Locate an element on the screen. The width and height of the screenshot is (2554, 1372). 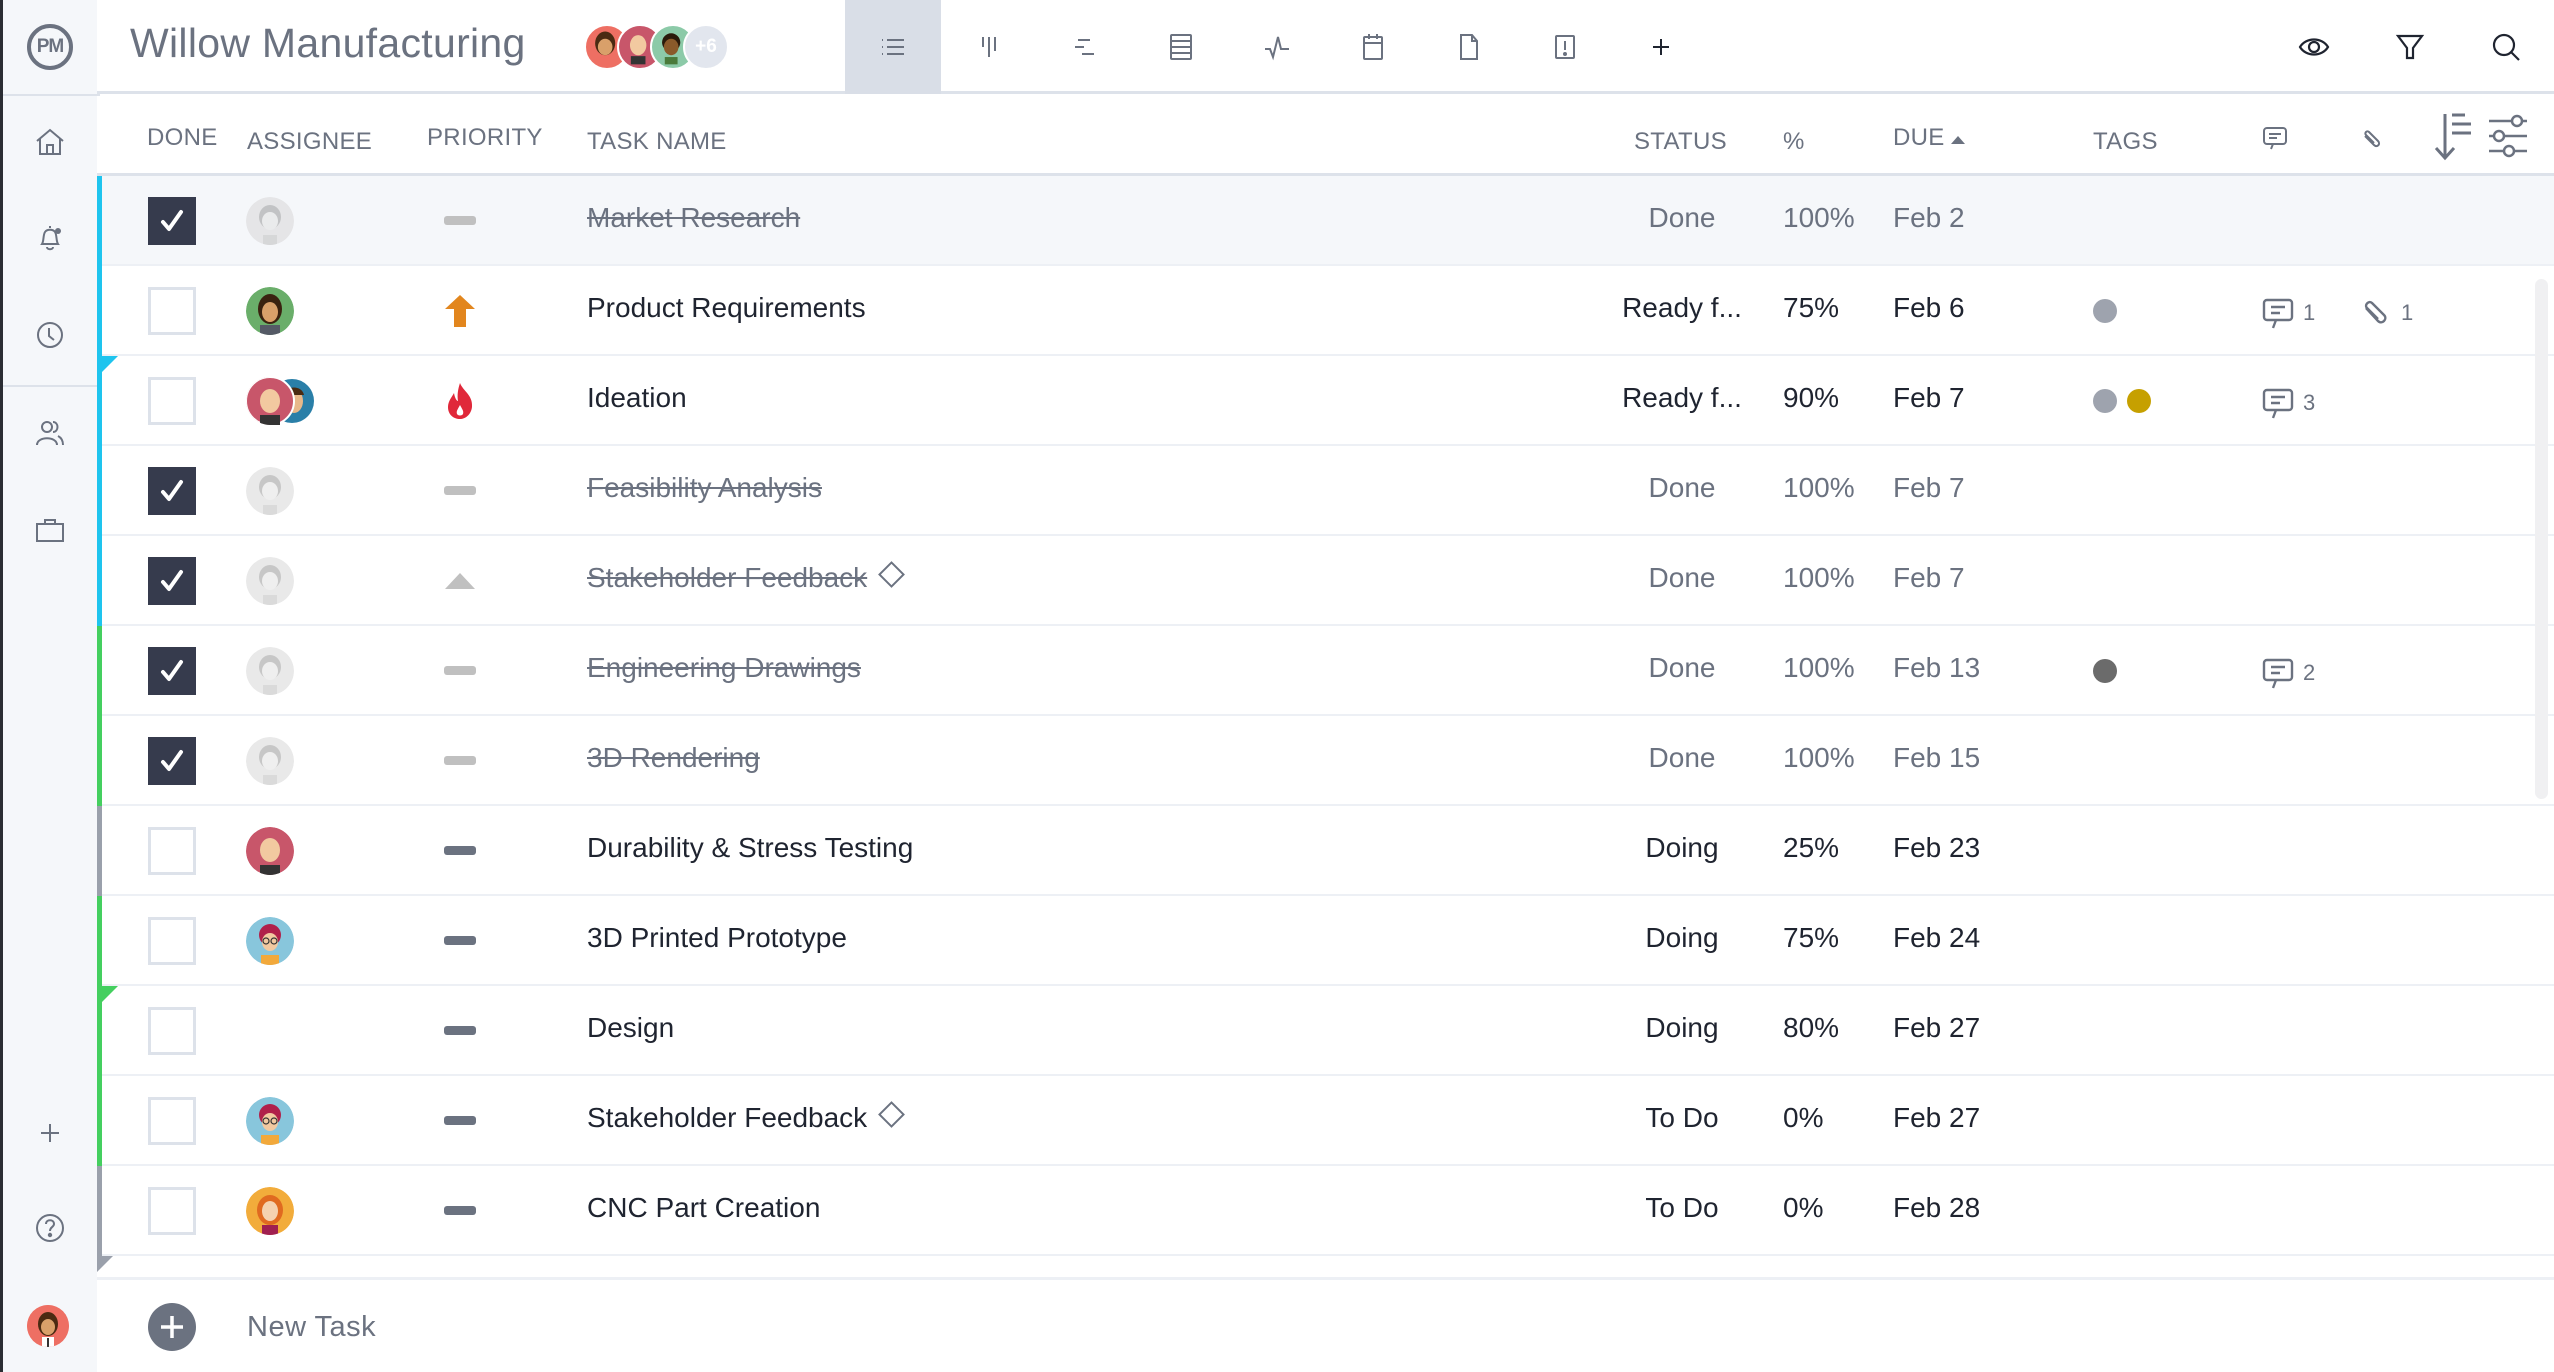
app-logo: PM is located at coordinates (50, 47).